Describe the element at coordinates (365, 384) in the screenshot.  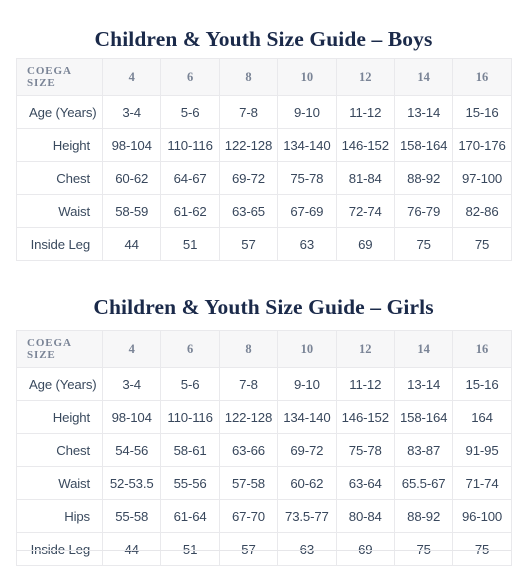
I see `girls-age-12: 11-12` at that location.